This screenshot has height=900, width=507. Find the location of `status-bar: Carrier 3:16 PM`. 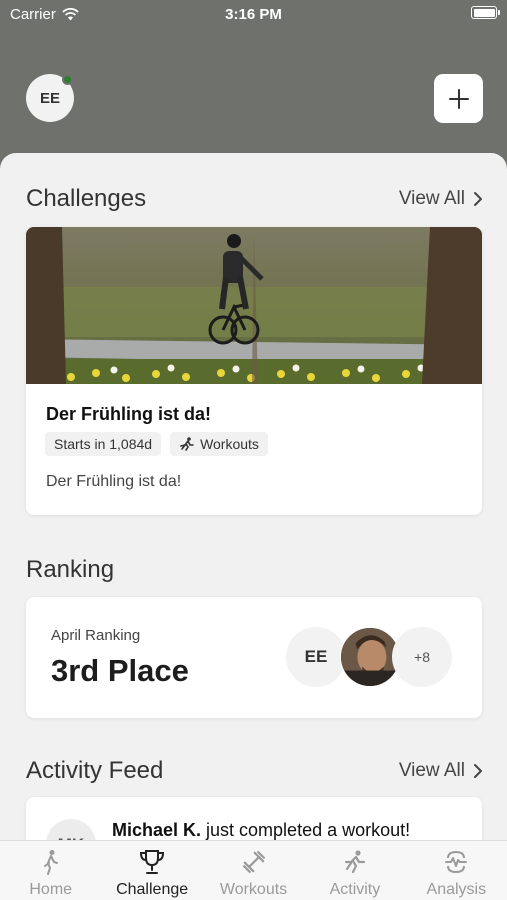

status-bar: Carrier 3:16 PM is located at coordinates (253, 15).